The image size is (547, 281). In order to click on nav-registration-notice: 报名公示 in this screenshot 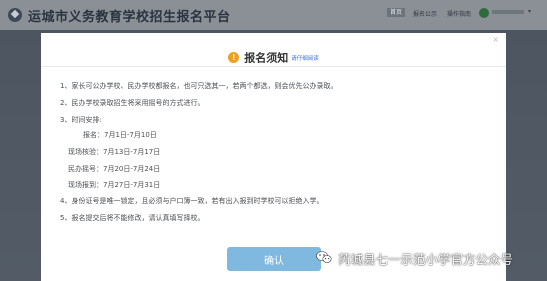, I will do `click(425, 13)`.